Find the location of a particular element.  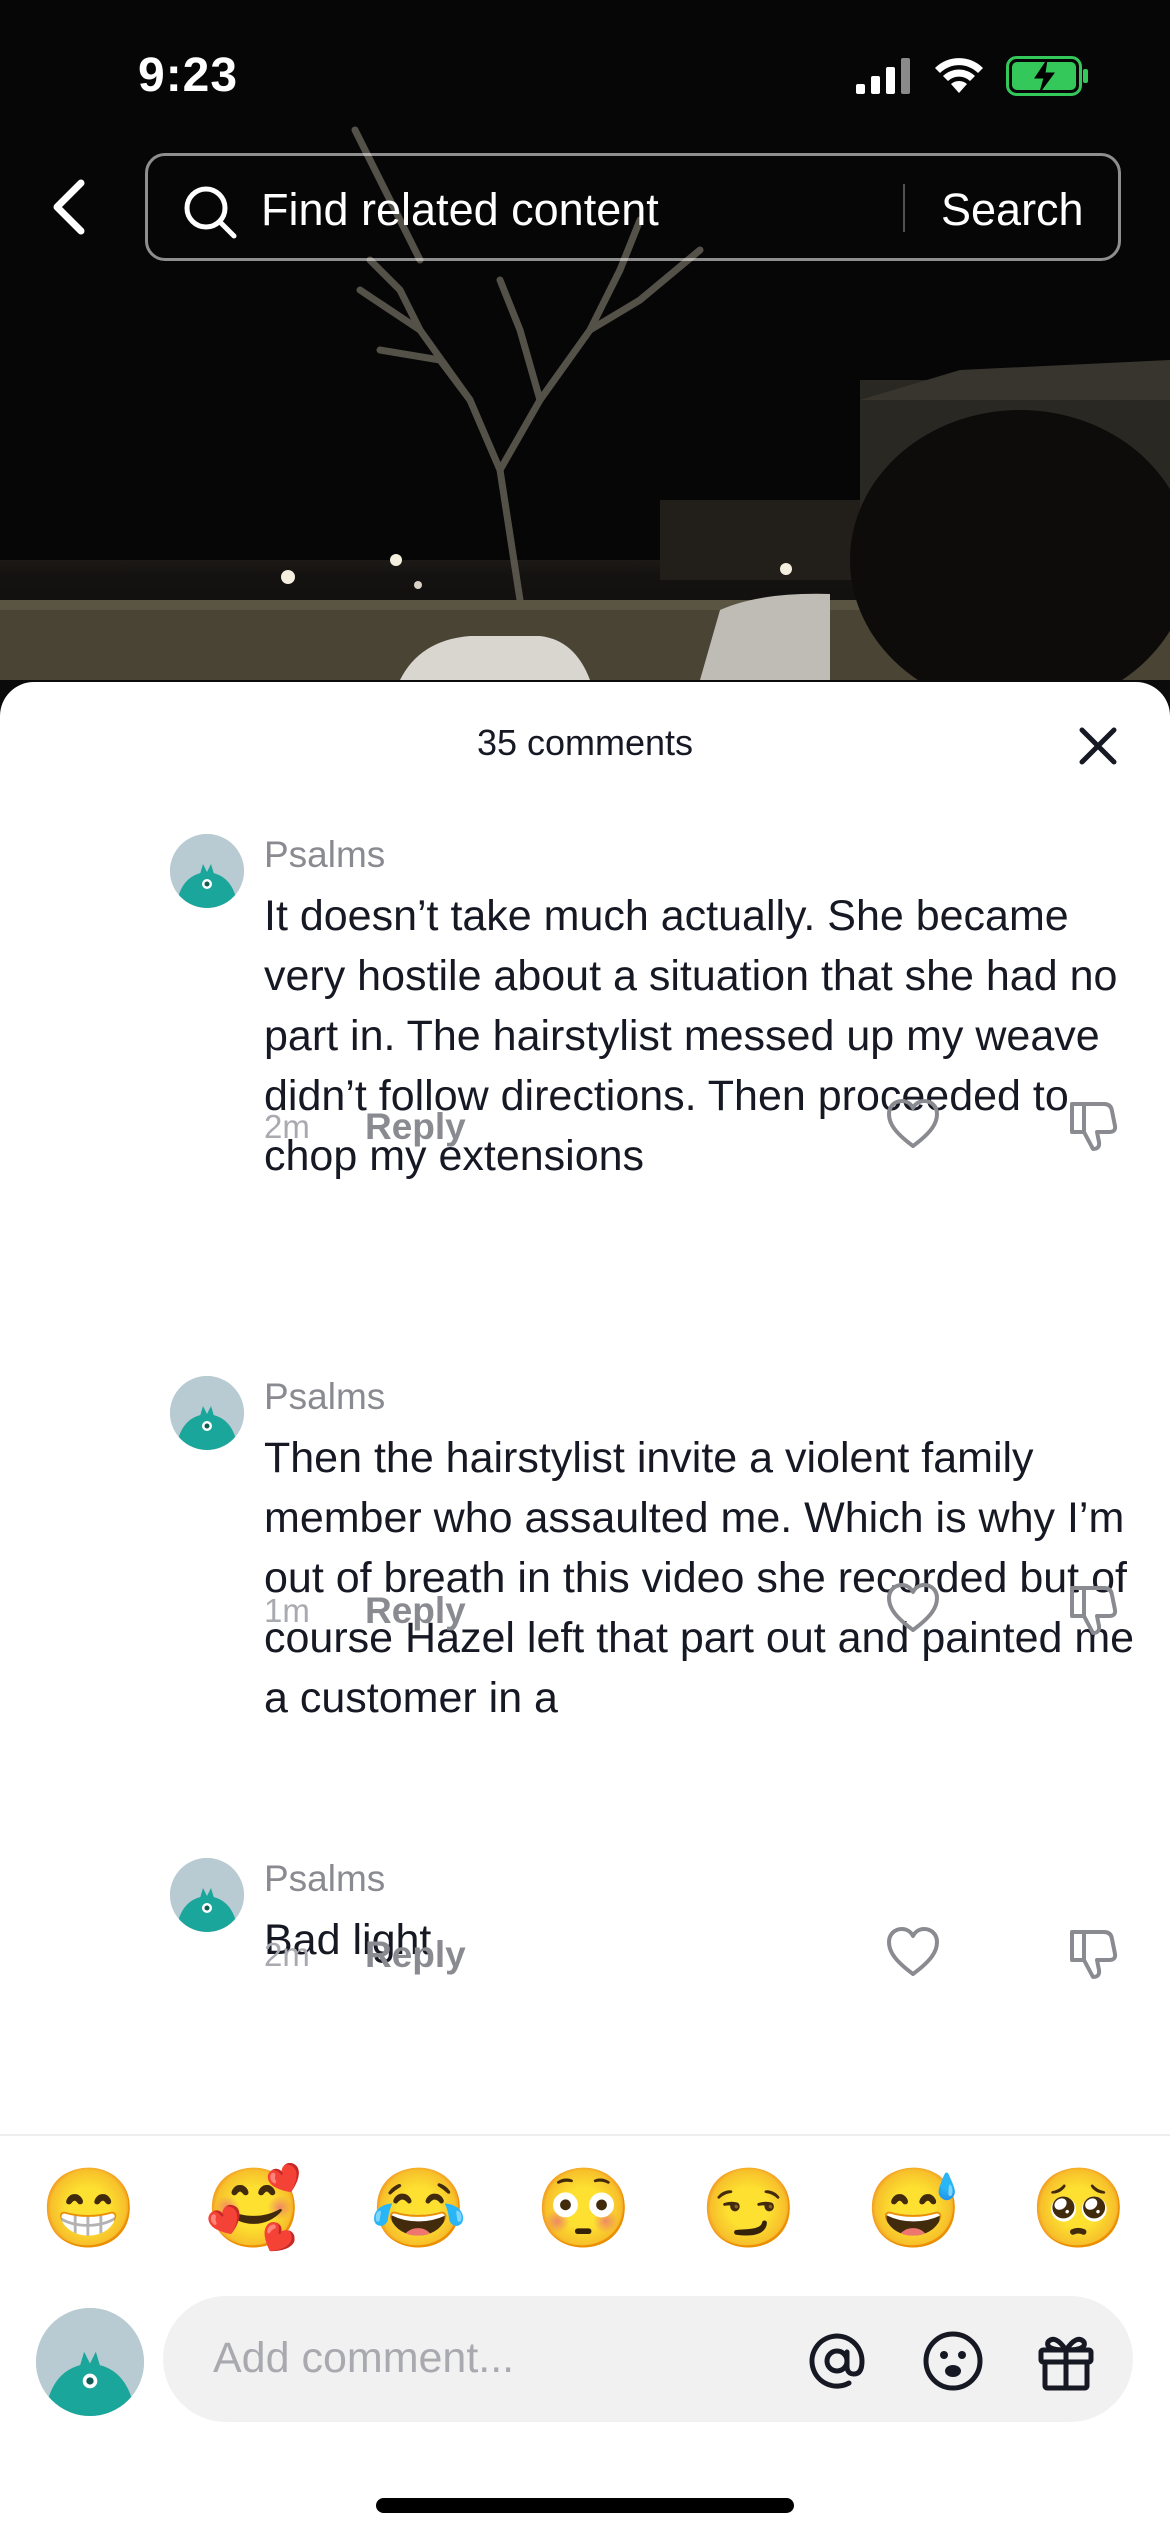

close-button is located at coordinates (1098, 746).